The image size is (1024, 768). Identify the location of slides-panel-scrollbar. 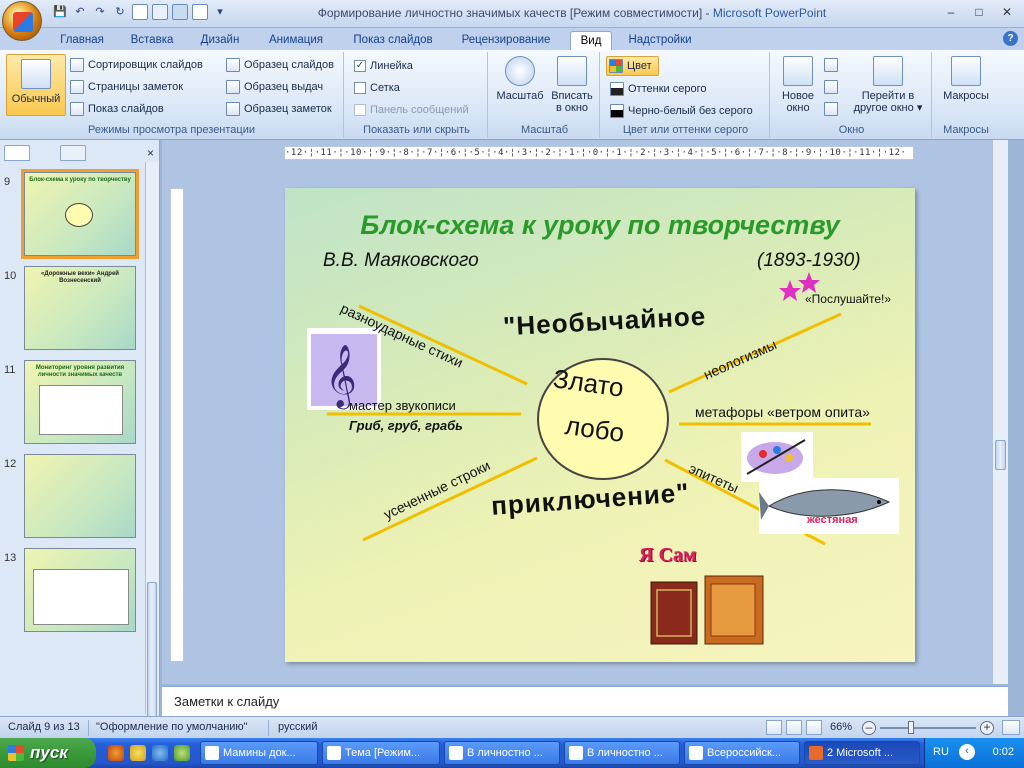
(152, 447).